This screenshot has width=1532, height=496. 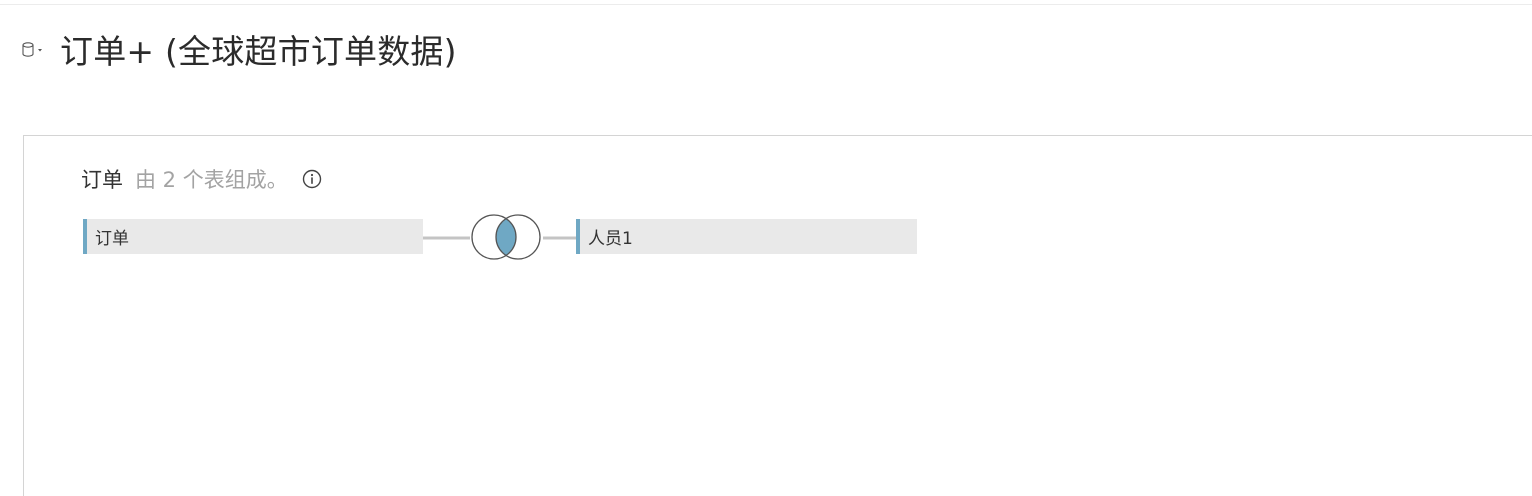 I want to click on logical-table-description: 由 2 个表组成。, so click(x=211, y=180).